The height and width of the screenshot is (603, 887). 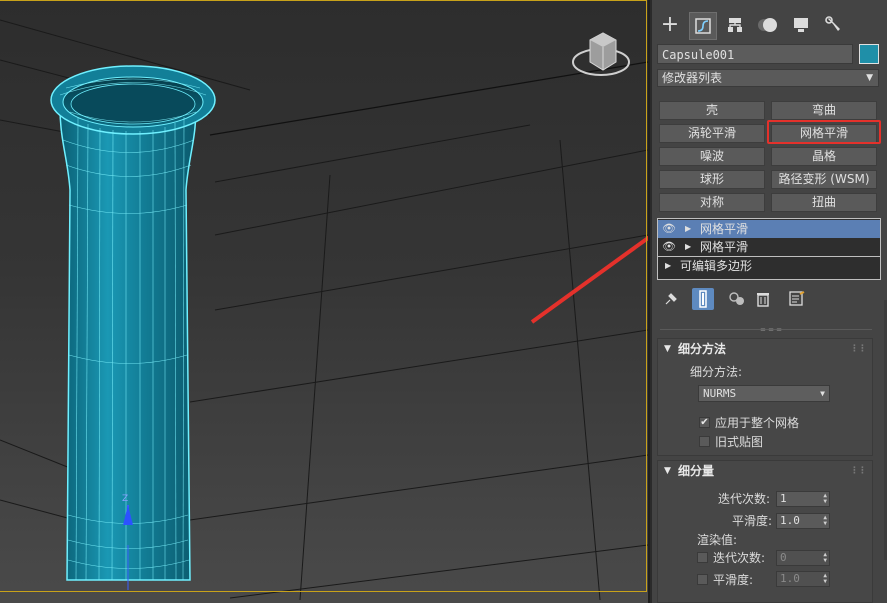 I want to click on smoothness-label: 平滑度:, so click(x=752, y=521).